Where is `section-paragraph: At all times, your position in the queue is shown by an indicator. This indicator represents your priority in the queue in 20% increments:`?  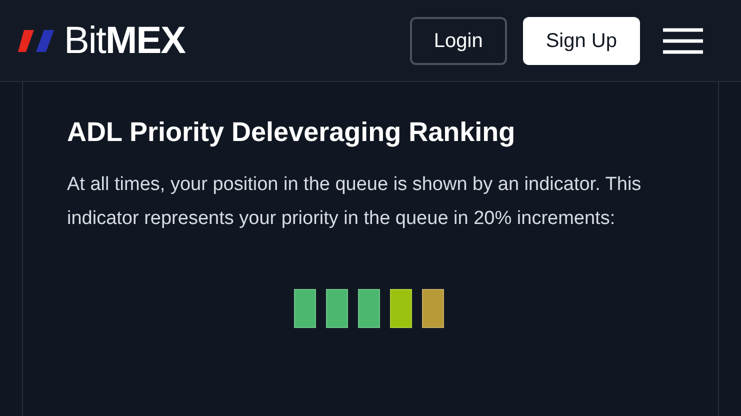 section-paragraph: At all times, your position in the queue is shown by an indicator. This indicator represents your priority in the queue in 20% increments: is located at coordinates (354, 202).